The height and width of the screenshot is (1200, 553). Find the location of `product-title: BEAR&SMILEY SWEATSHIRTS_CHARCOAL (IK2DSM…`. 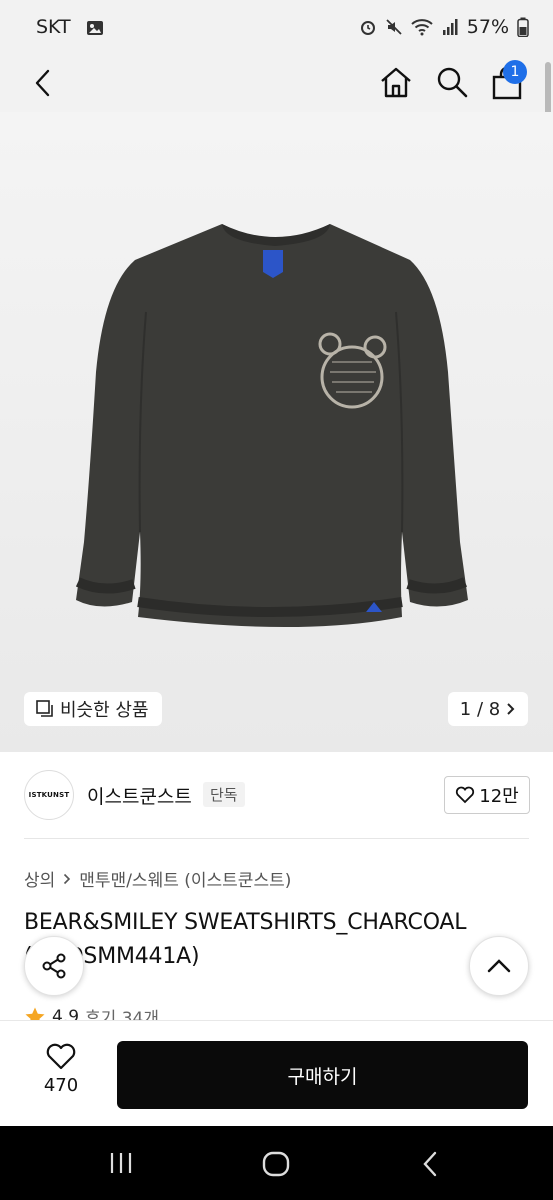

product-title: BEAR&SMILEY SWEATSHIRTS_CHARCOAL (IK2DSM… is located at coordinates (245, 939).